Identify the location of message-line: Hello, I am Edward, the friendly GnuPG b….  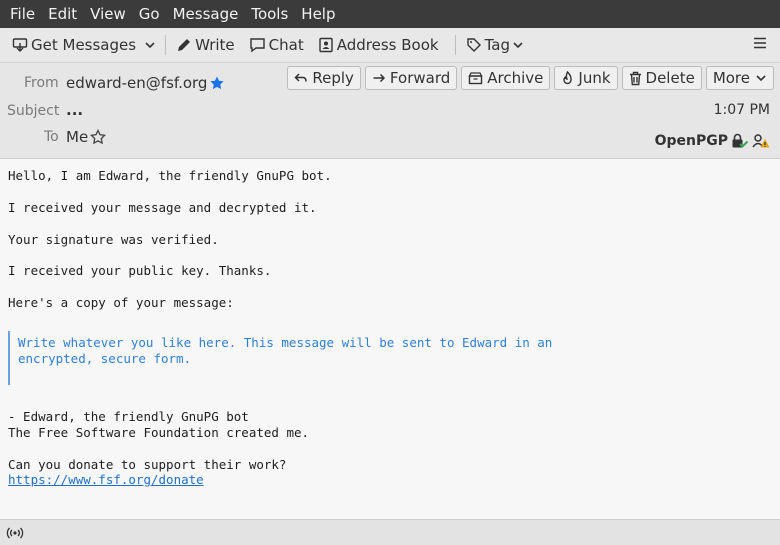
(170, 175).